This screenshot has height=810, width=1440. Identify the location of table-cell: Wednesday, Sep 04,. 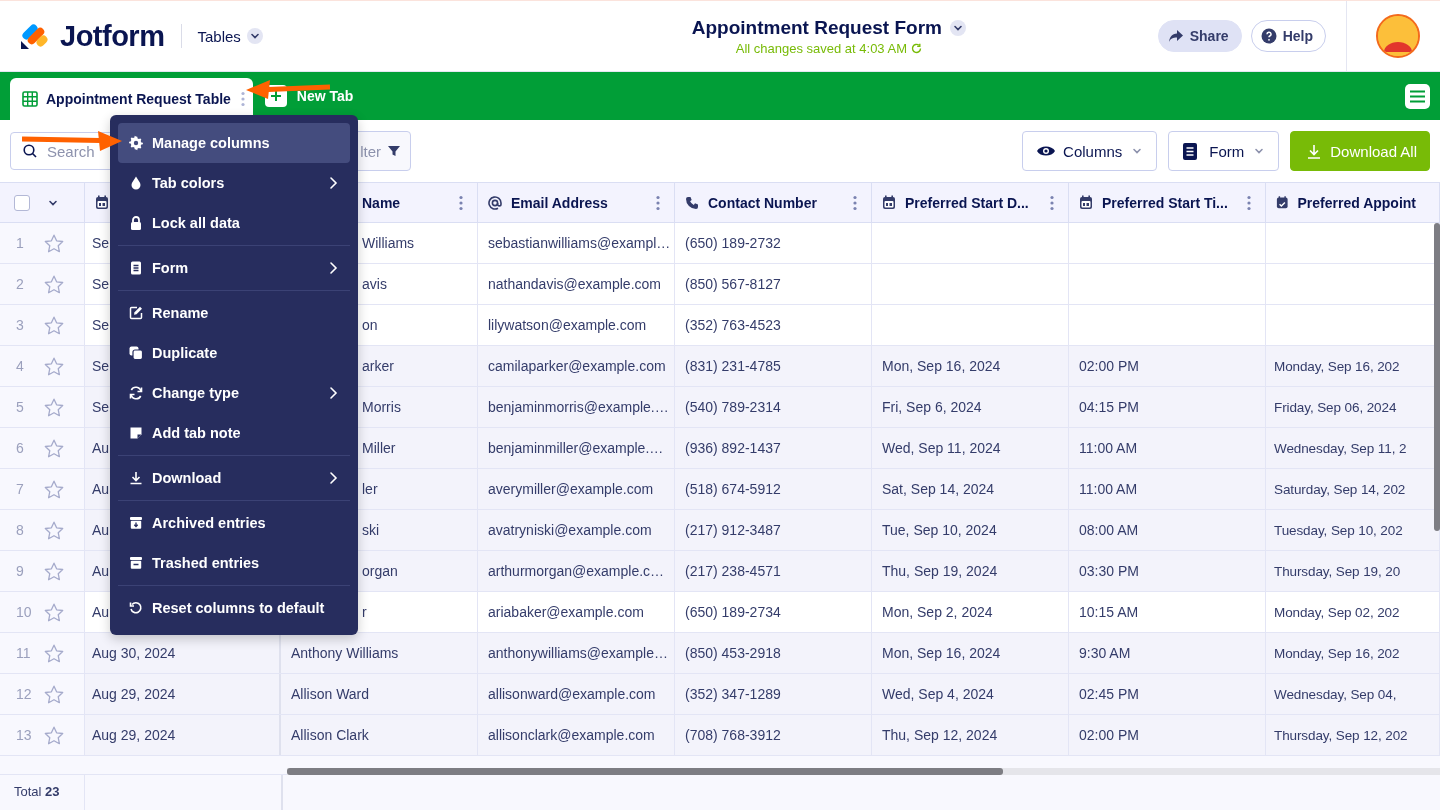
(1335, 694).